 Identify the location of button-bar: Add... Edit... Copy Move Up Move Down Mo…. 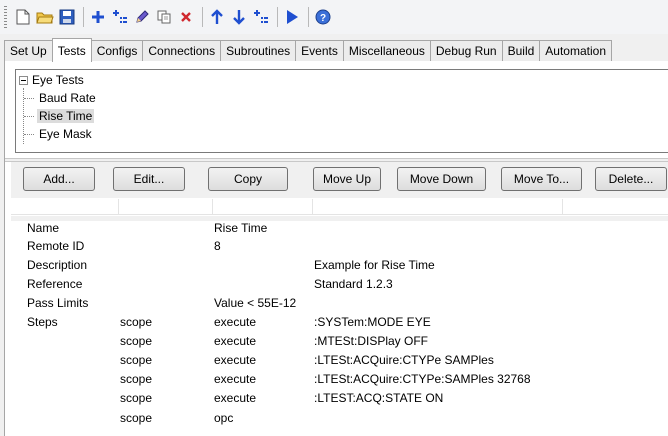
(339, 180).